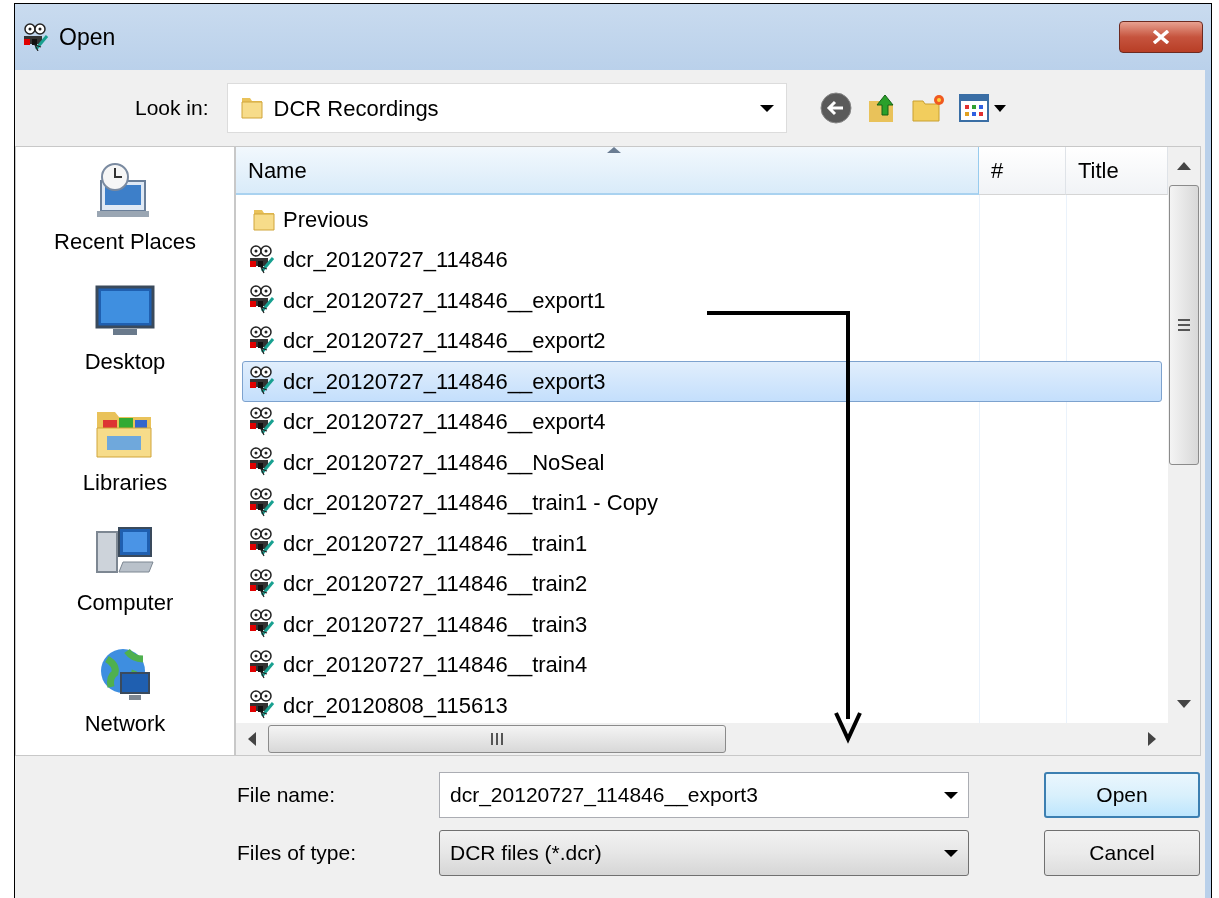  Describe the element at coordinates (125, 578) in the screenshot. I see `places-item: Computer` at that location.